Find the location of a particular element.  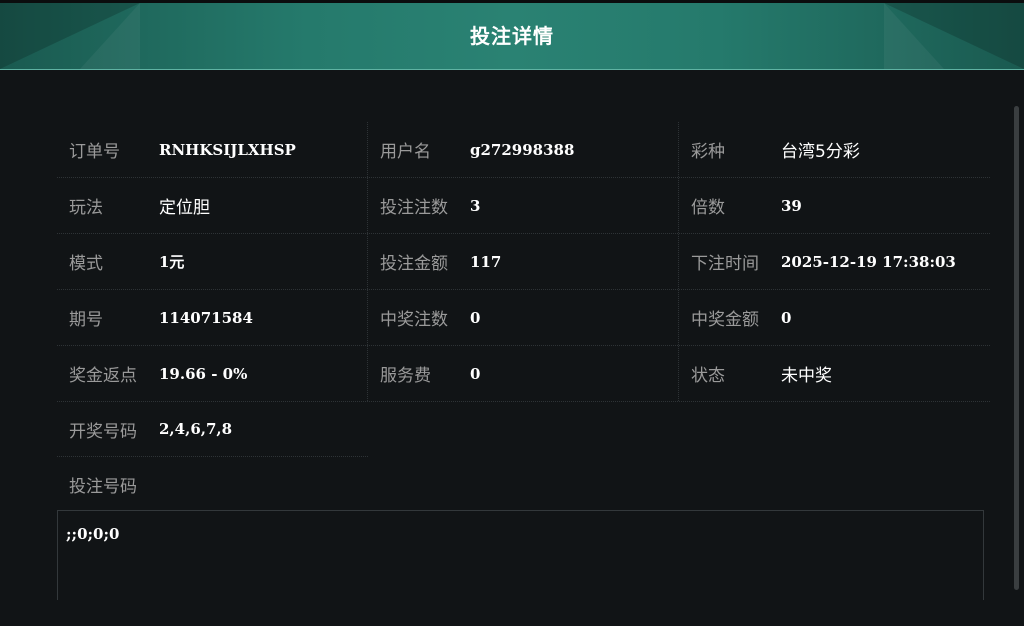

field-label: 订单号 is located at coordinates (94, 152).